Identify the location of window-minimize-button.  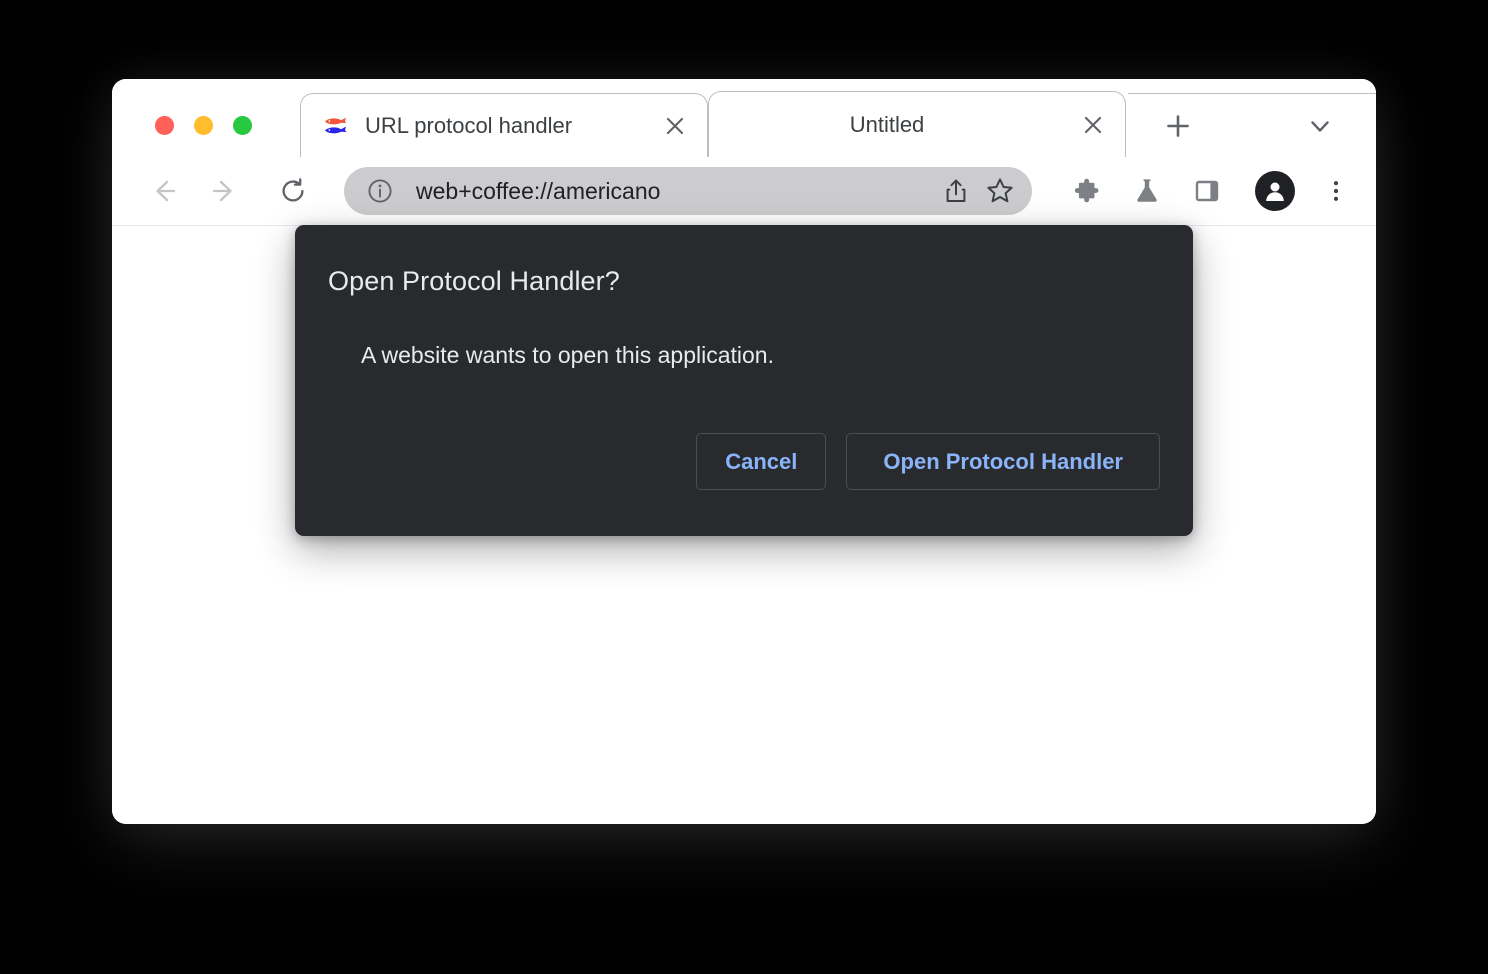
(203, 125).